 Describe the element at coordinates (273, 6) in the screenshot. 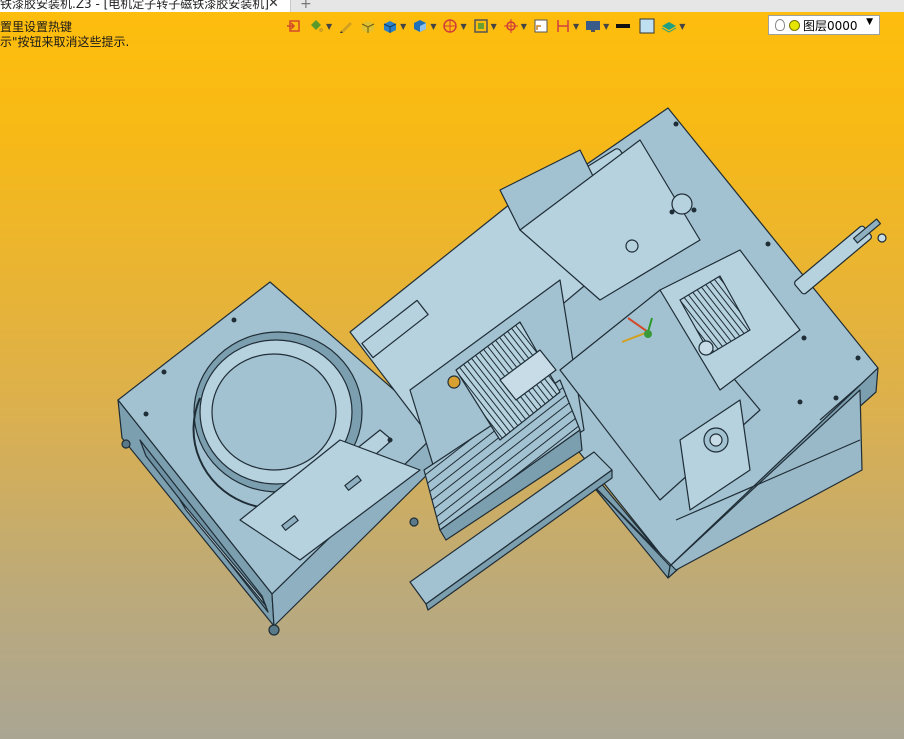

I see `close-icon: ✕` at that location.